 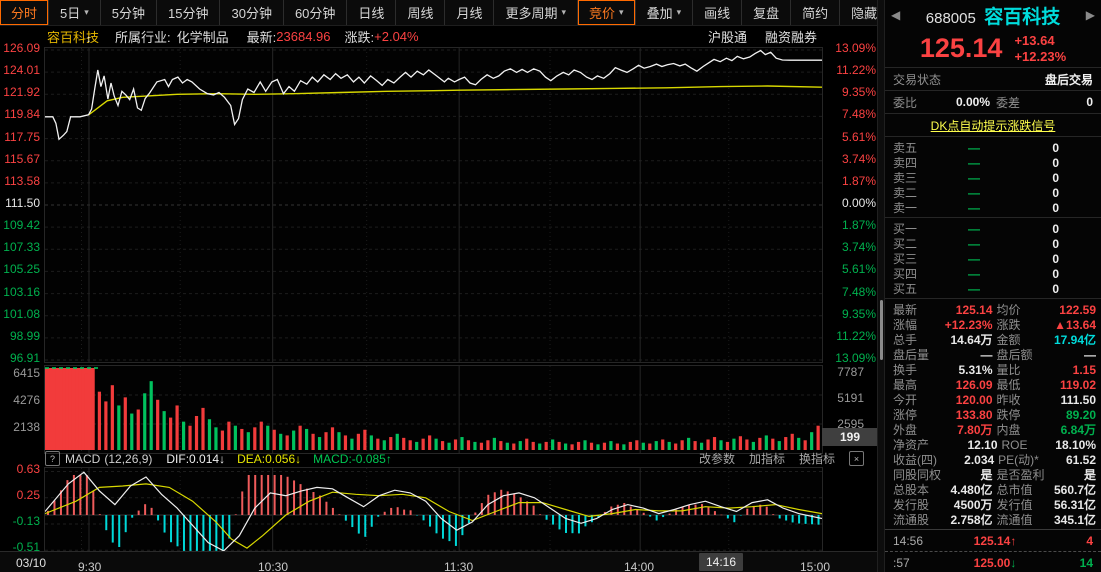 I want to click on tool-复盘: 复盘, so click(x=767, y=12).